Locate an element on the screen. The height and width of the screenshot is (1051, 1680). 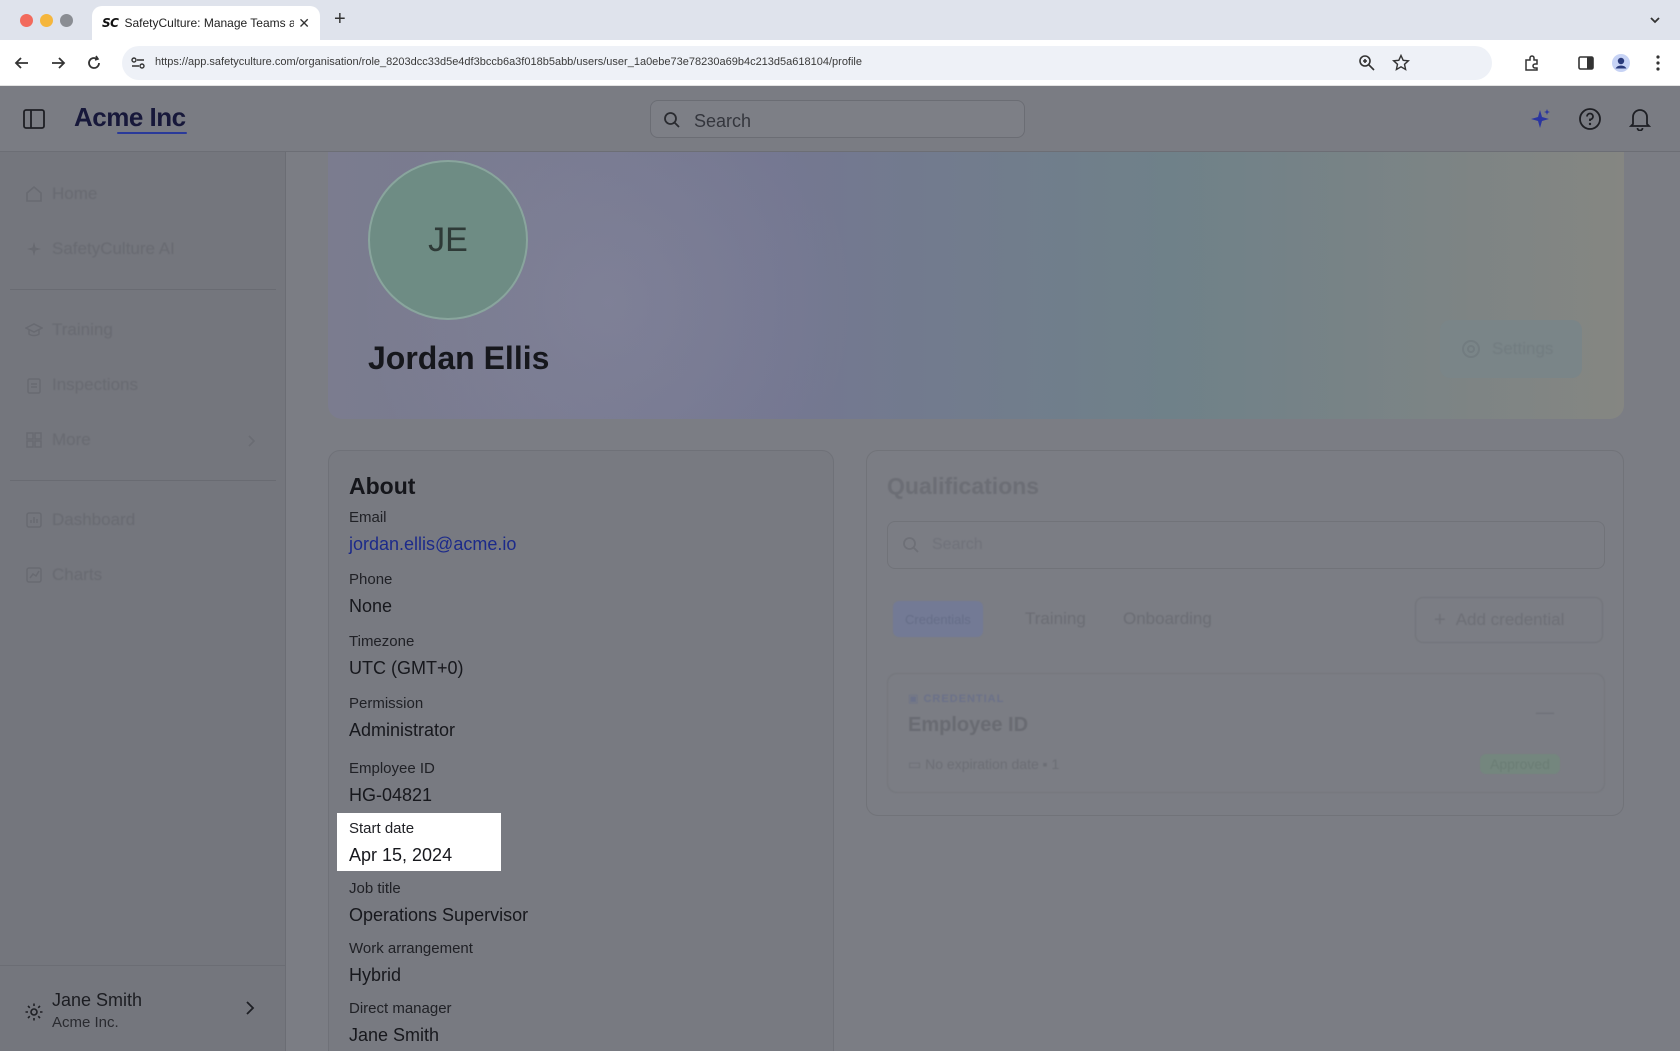
sidebar-item-label: Charts is located at coordinates (77, 574).